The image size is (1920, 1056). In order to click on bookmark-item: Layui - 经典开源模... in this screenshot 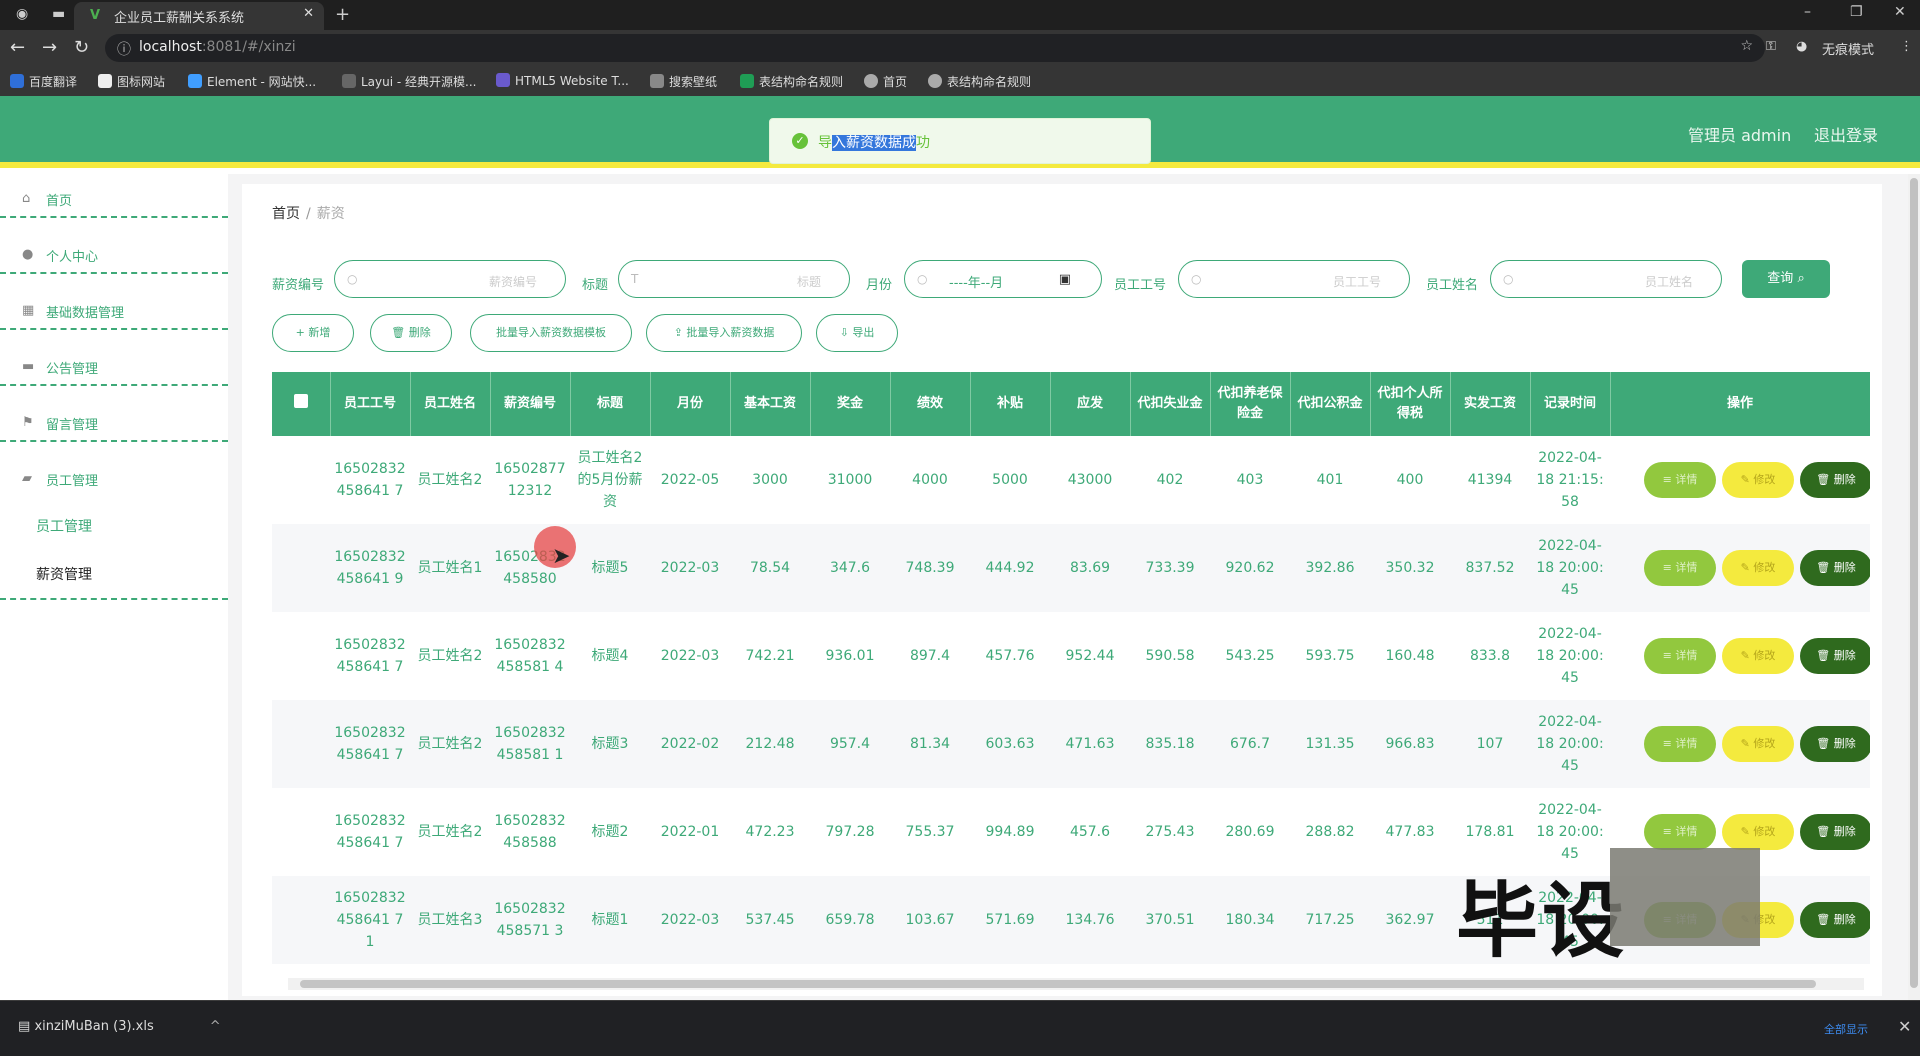, I will do `click(409, 81)`.